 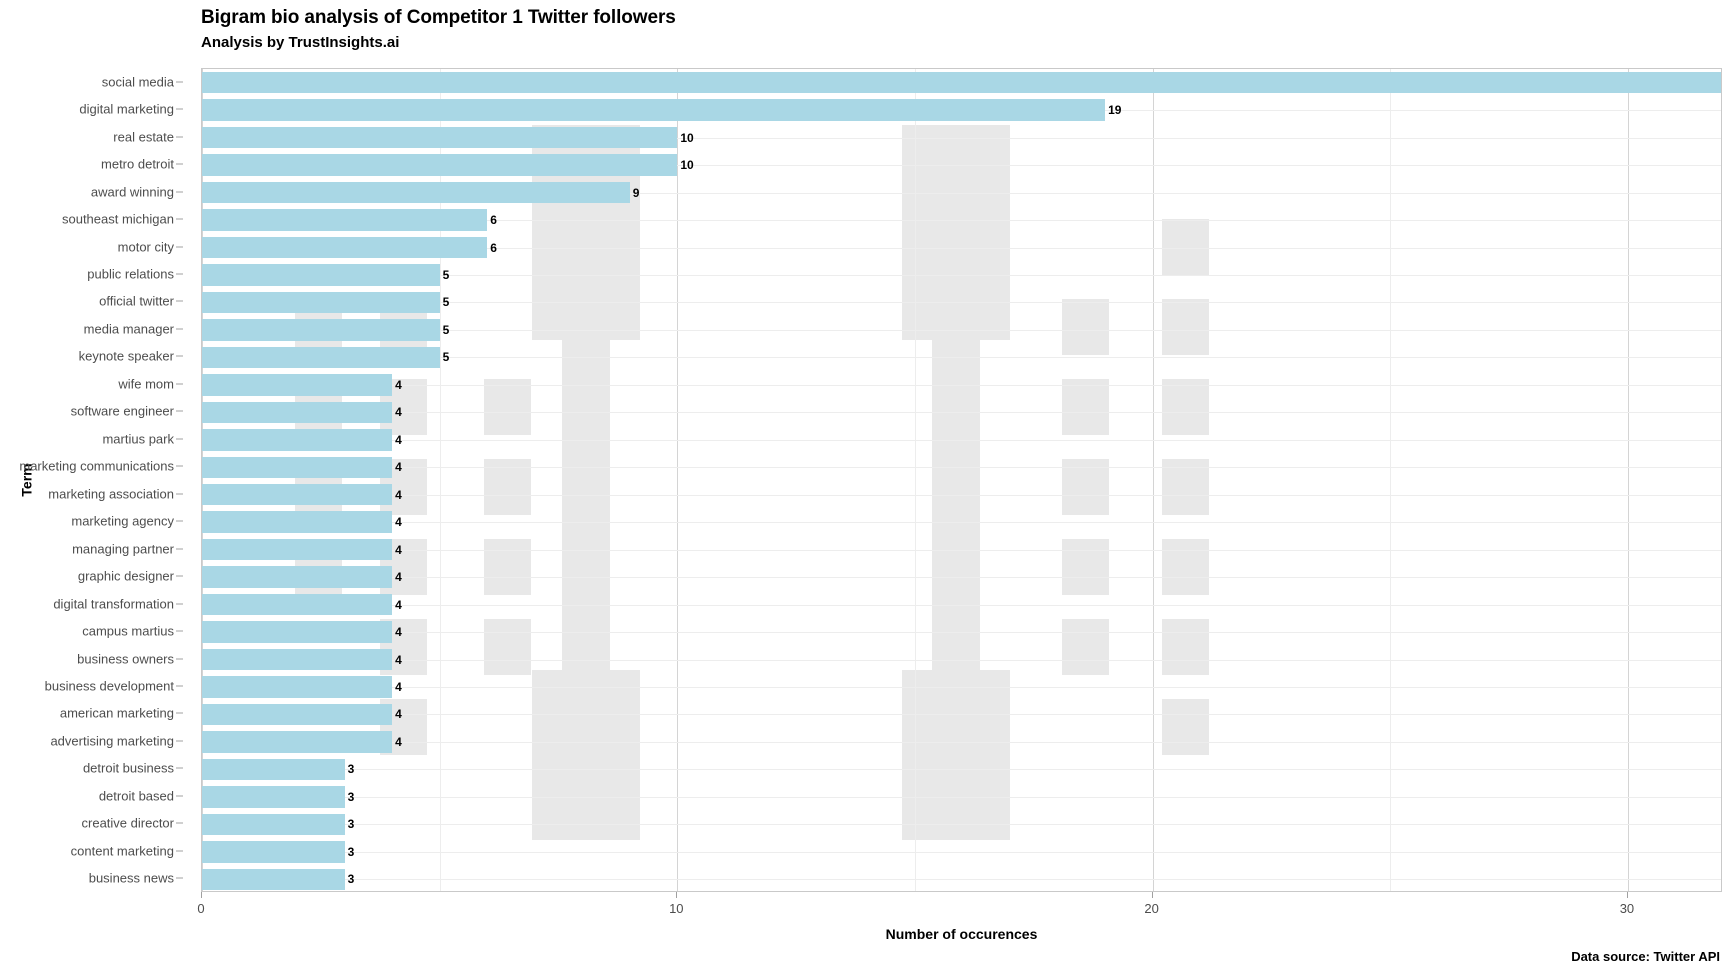 I want to click on y-tick-label: business news, so click(x=131, y=878).